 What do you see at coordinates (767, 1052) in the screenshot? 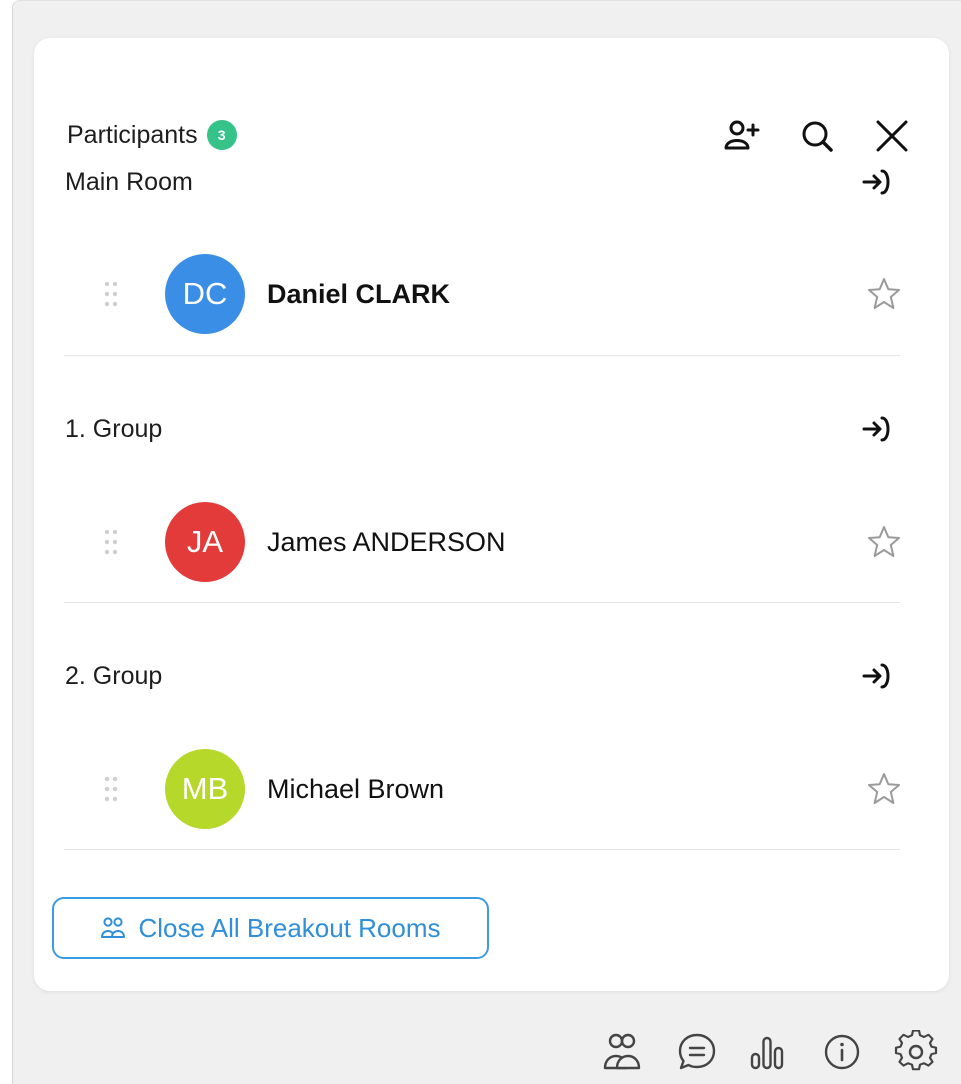
I see `poll-icon` at bounding box center [767, 1052].